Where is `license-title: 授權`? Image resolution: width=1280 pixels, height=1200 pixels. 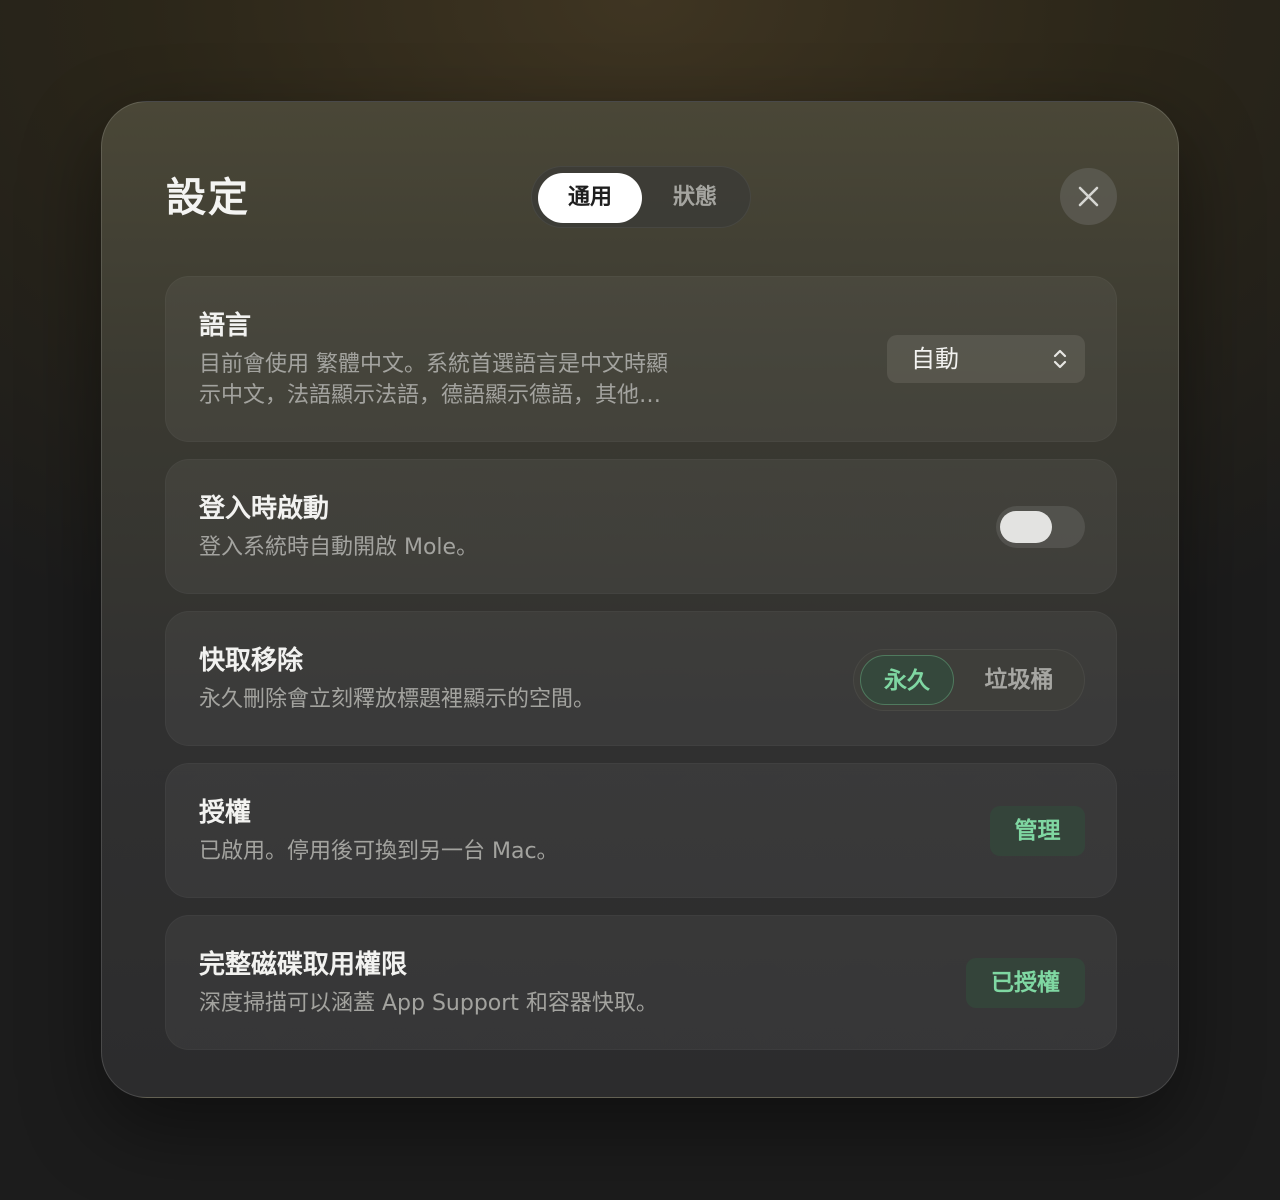
license-title: 授權 is located at coordinates (225, 813).